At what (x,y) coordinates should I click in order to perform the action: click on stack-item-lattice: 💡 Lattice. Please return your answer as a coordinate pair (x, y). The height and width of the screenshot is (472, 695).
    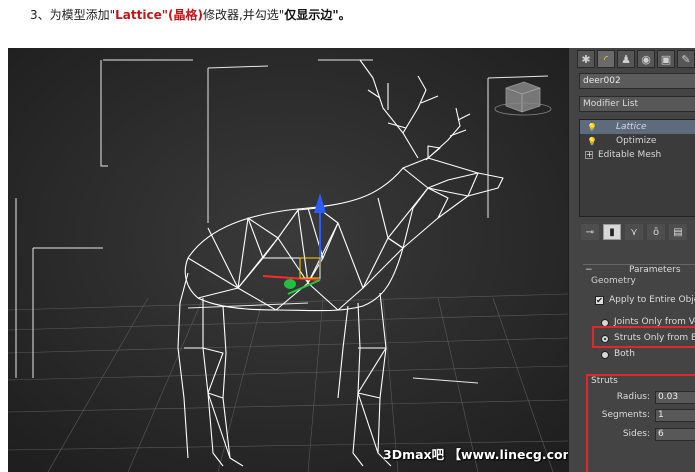
    Looking at the image, I should click on (637, 127).